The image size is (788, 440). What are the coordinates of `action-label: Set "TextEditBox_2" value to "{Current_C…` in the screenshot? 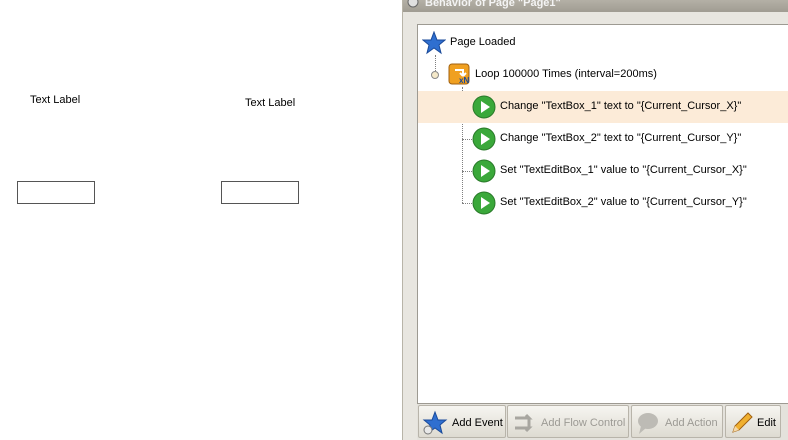 It's located at (623, 202).